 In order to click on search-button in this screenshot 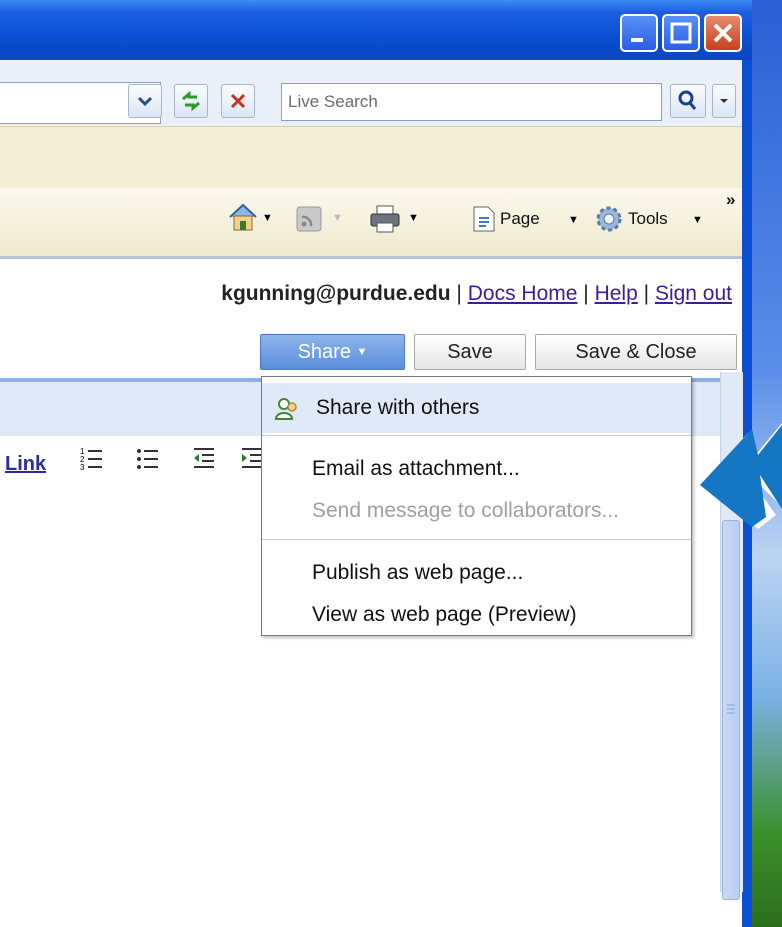, I will do `click(688, 101)`.